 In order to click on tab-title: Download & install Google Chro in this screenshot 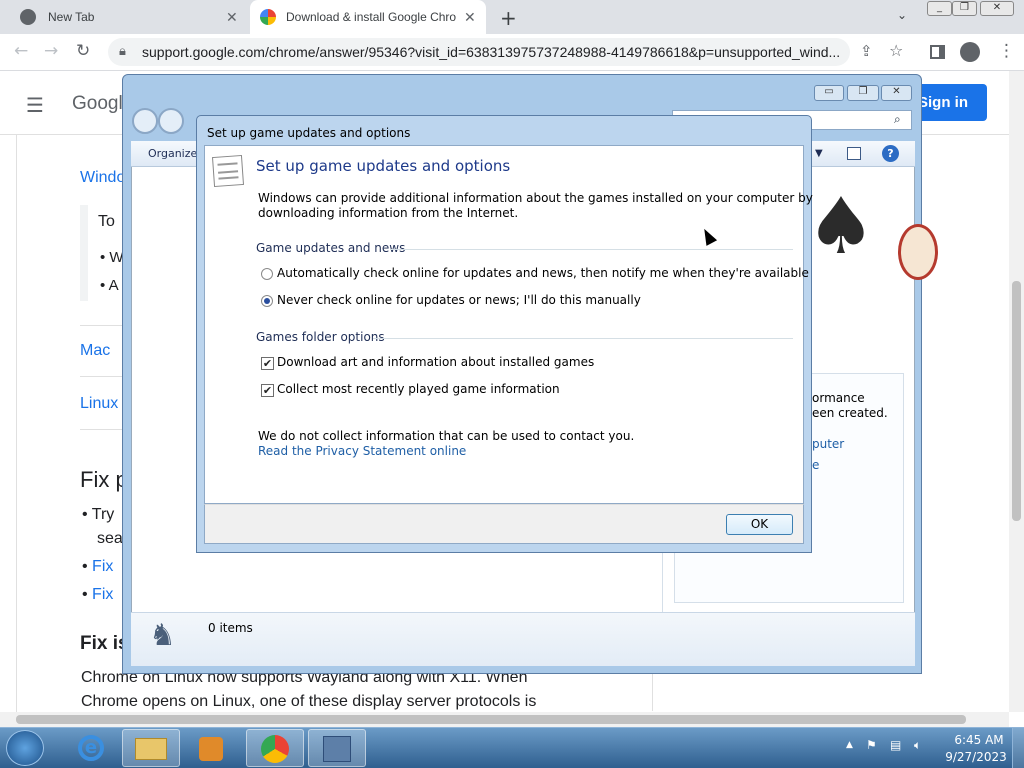, I will do `click(371, 17)`.